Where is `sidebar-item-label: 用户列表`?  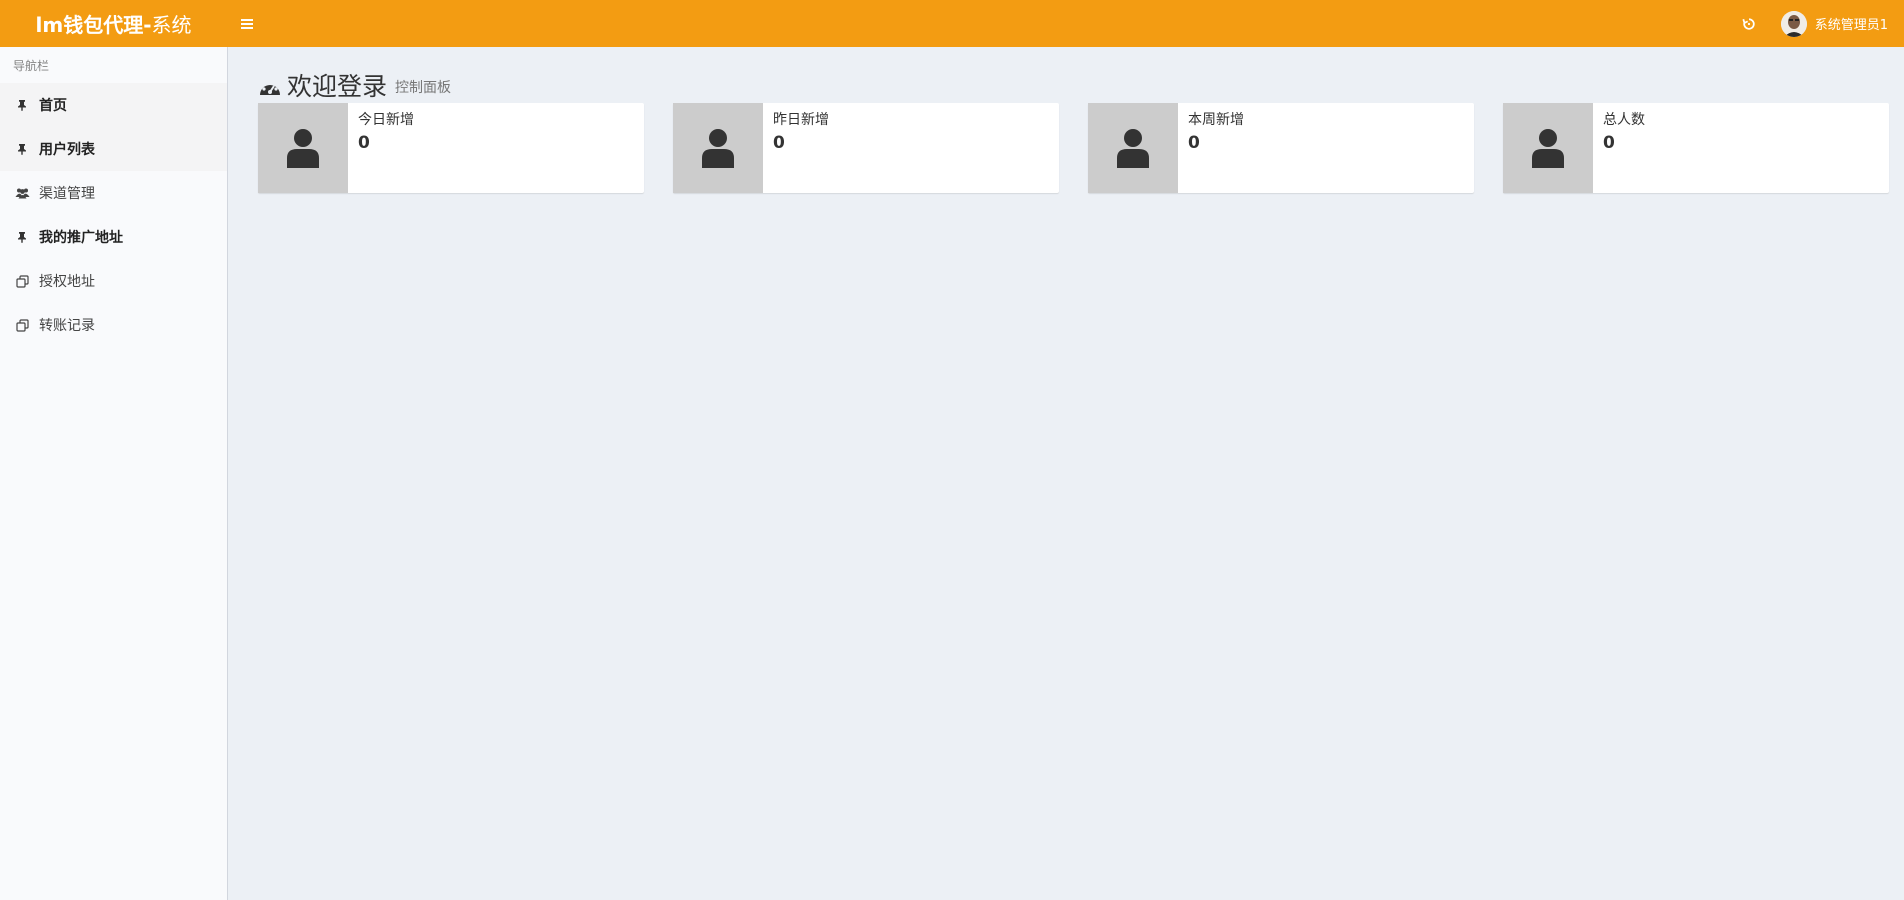
sidebar-item-label: 用户列表 is located at coordinates (67, 150).